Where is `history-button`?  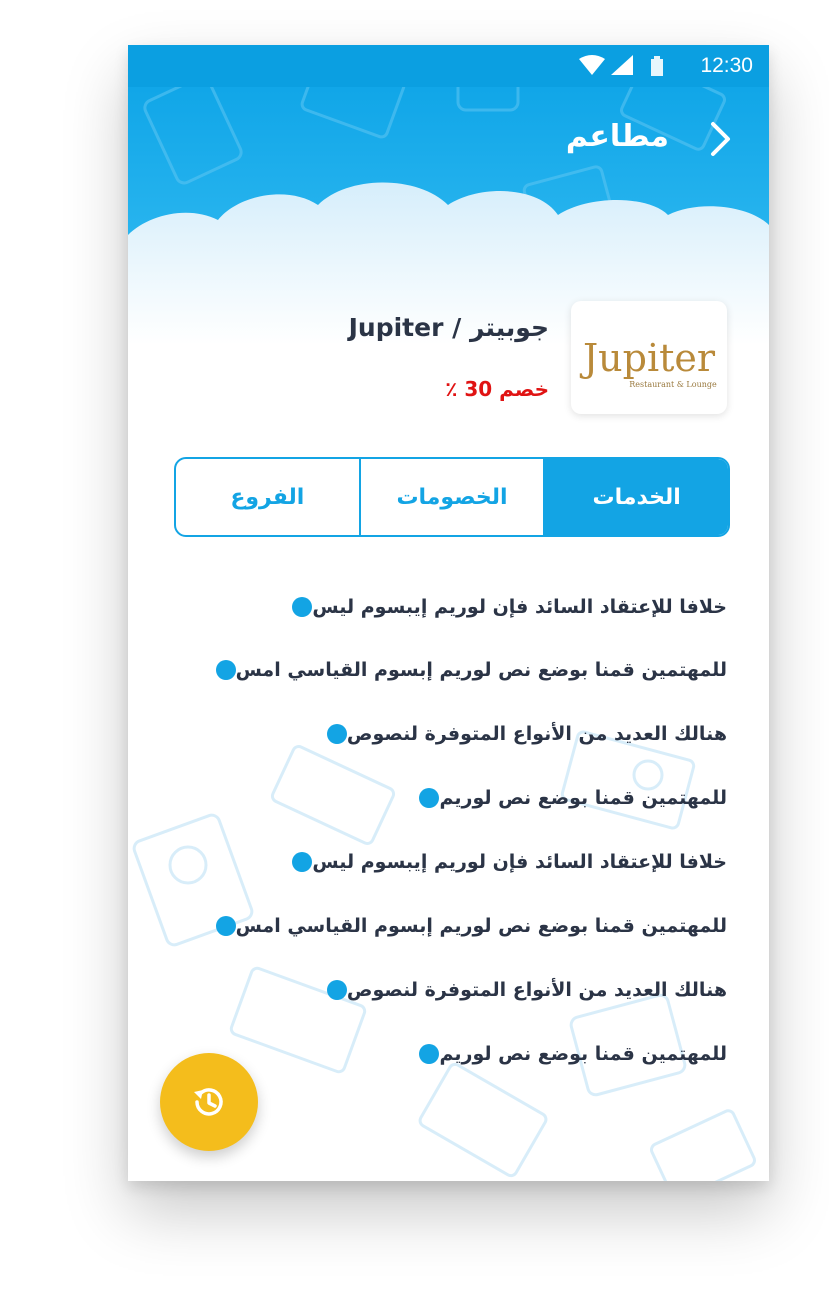
history-button is located at coordinates (209, 1102).